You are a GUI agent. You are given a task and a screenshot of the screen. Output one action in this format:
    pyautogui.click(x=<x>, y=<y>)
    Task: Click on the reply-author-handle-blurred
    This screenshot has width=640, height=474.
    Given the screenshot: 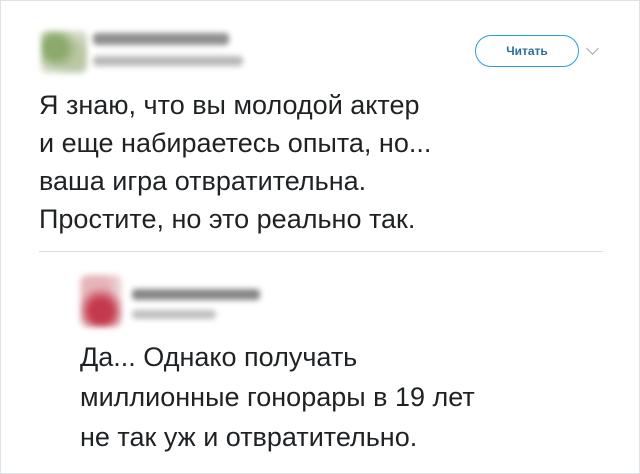 What is the action you would take?
    pyautogui.click(x=174, y=314)
    